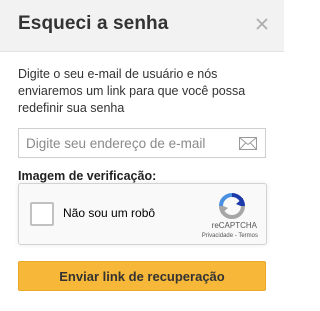  I want to click on recaptcha-privacy-link: Privacidade, so click(217, 236).